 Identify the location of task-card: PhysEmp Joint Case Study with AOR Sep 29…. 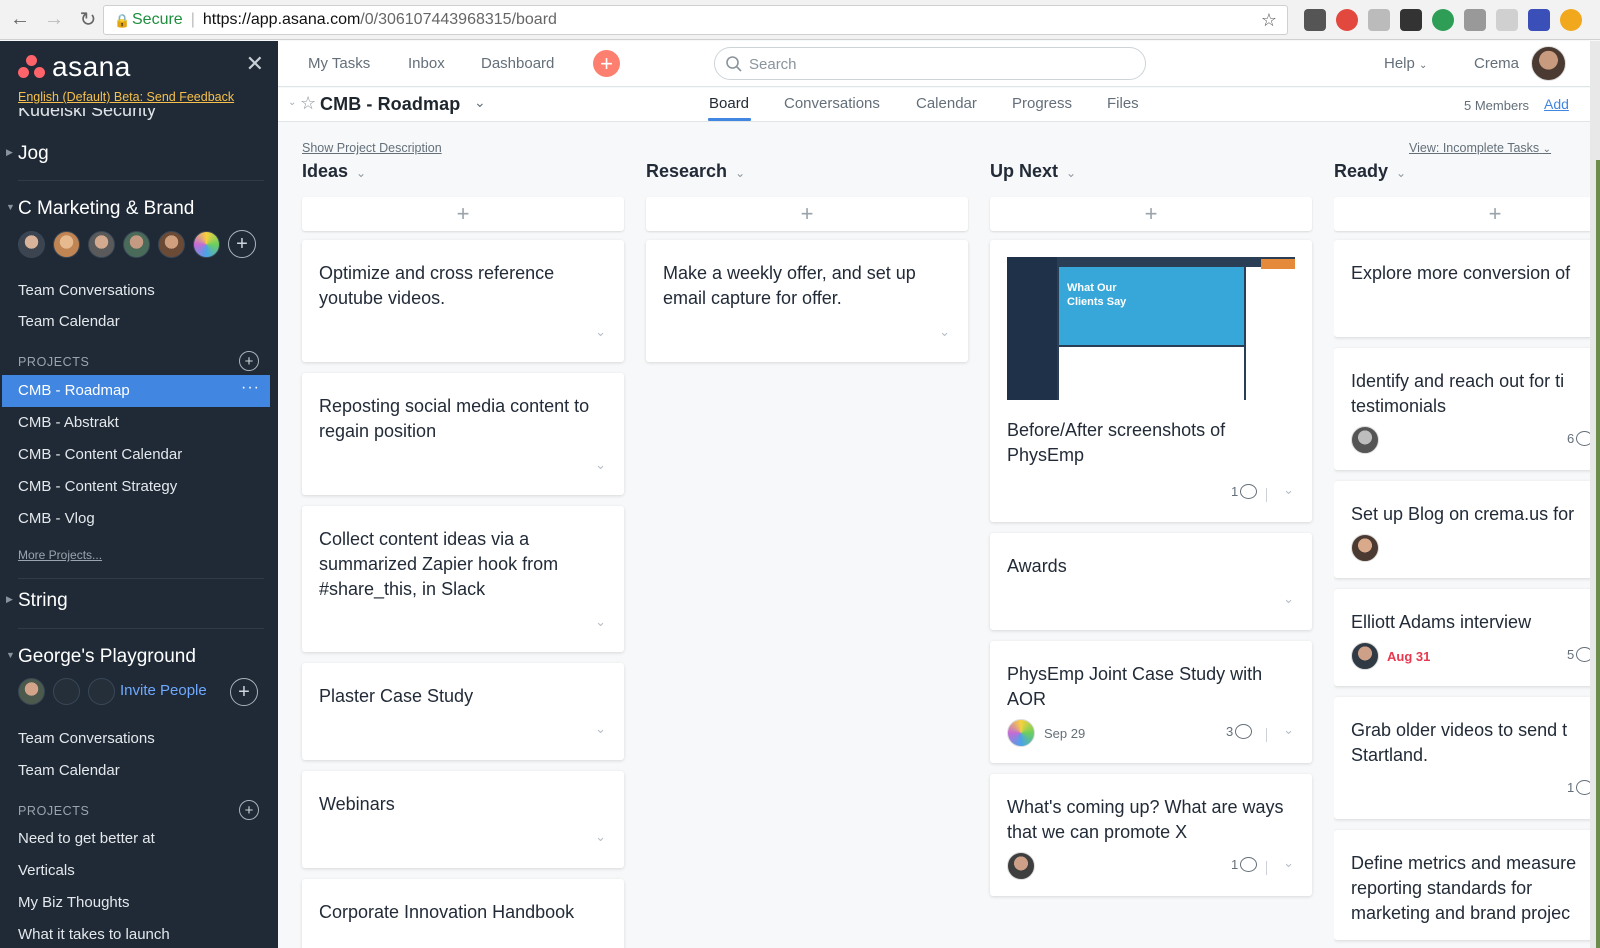
(1151, 702).